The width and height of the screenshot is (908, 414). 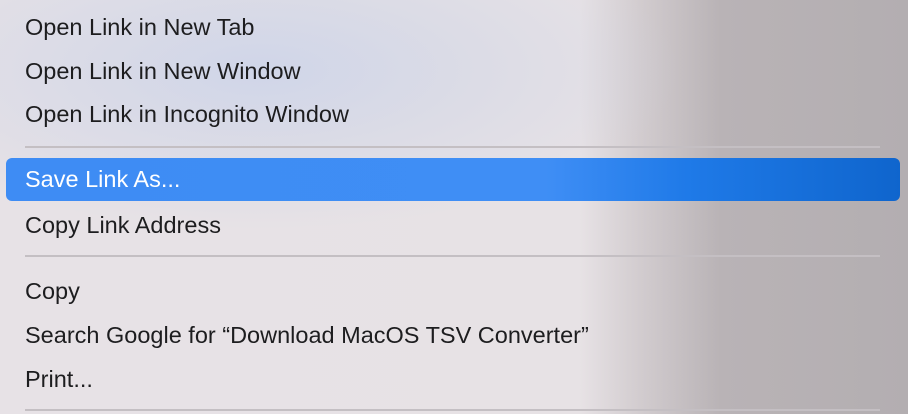 What do you see at coordinates (453, 71) in the screenshot?
I see `menu-item-open-link-new-window: Open Link in New Window` at bounding box center [453, 71].